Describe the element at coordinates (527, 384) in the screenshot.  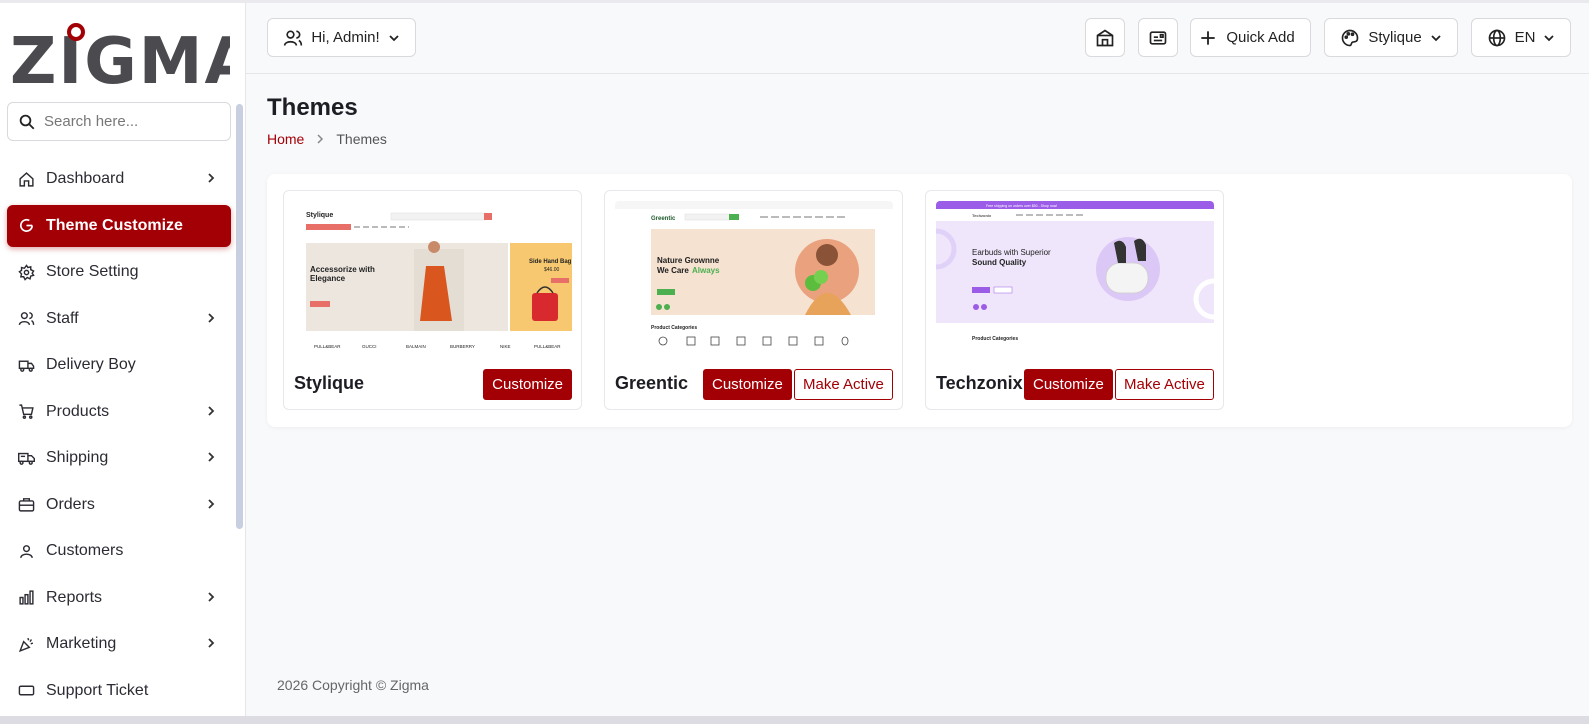
I see `customize-button-stylique: Customize` at that location.